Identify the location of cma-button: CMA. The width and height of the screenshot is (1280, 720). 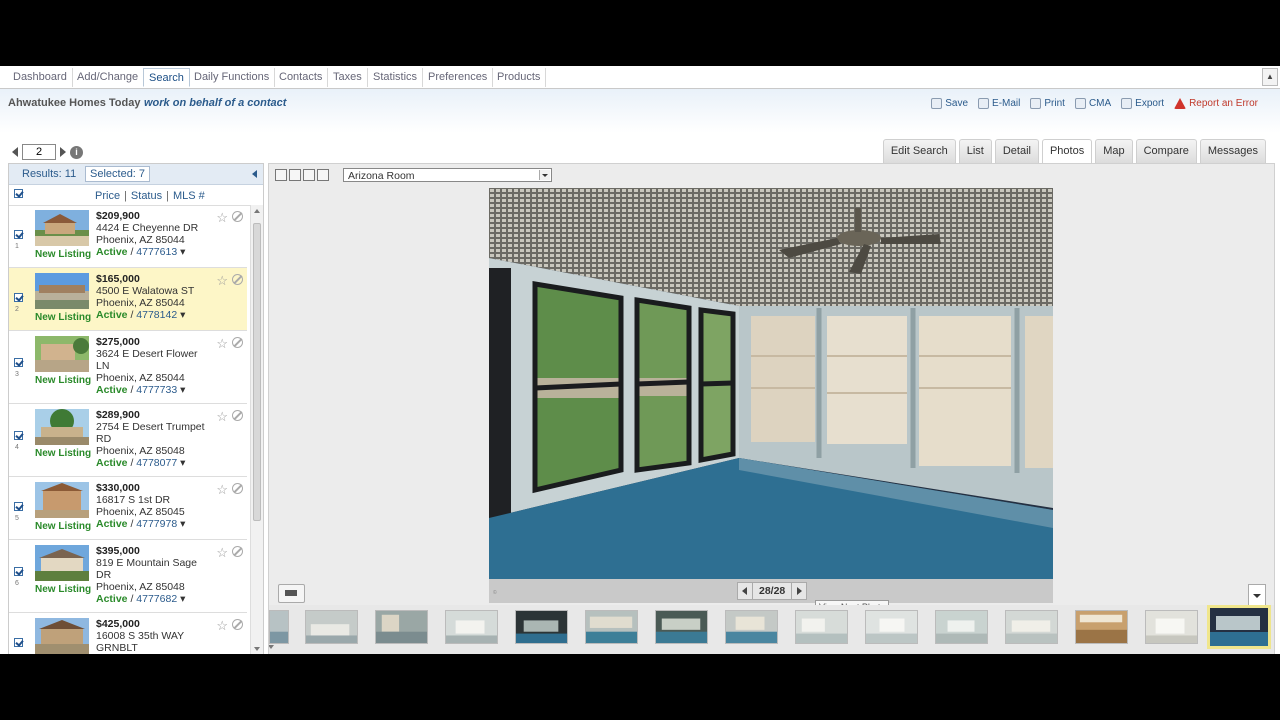
(1092, 103).